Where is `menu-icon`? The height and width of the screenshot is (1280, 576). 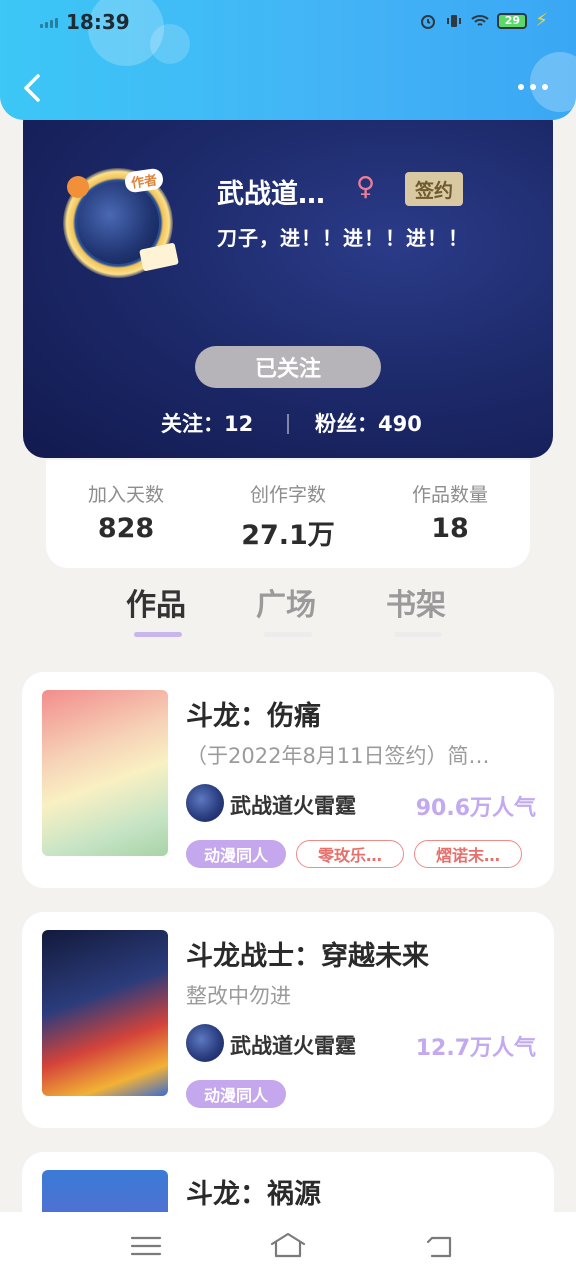
menu-icon is located at coordinates (146, 1246).